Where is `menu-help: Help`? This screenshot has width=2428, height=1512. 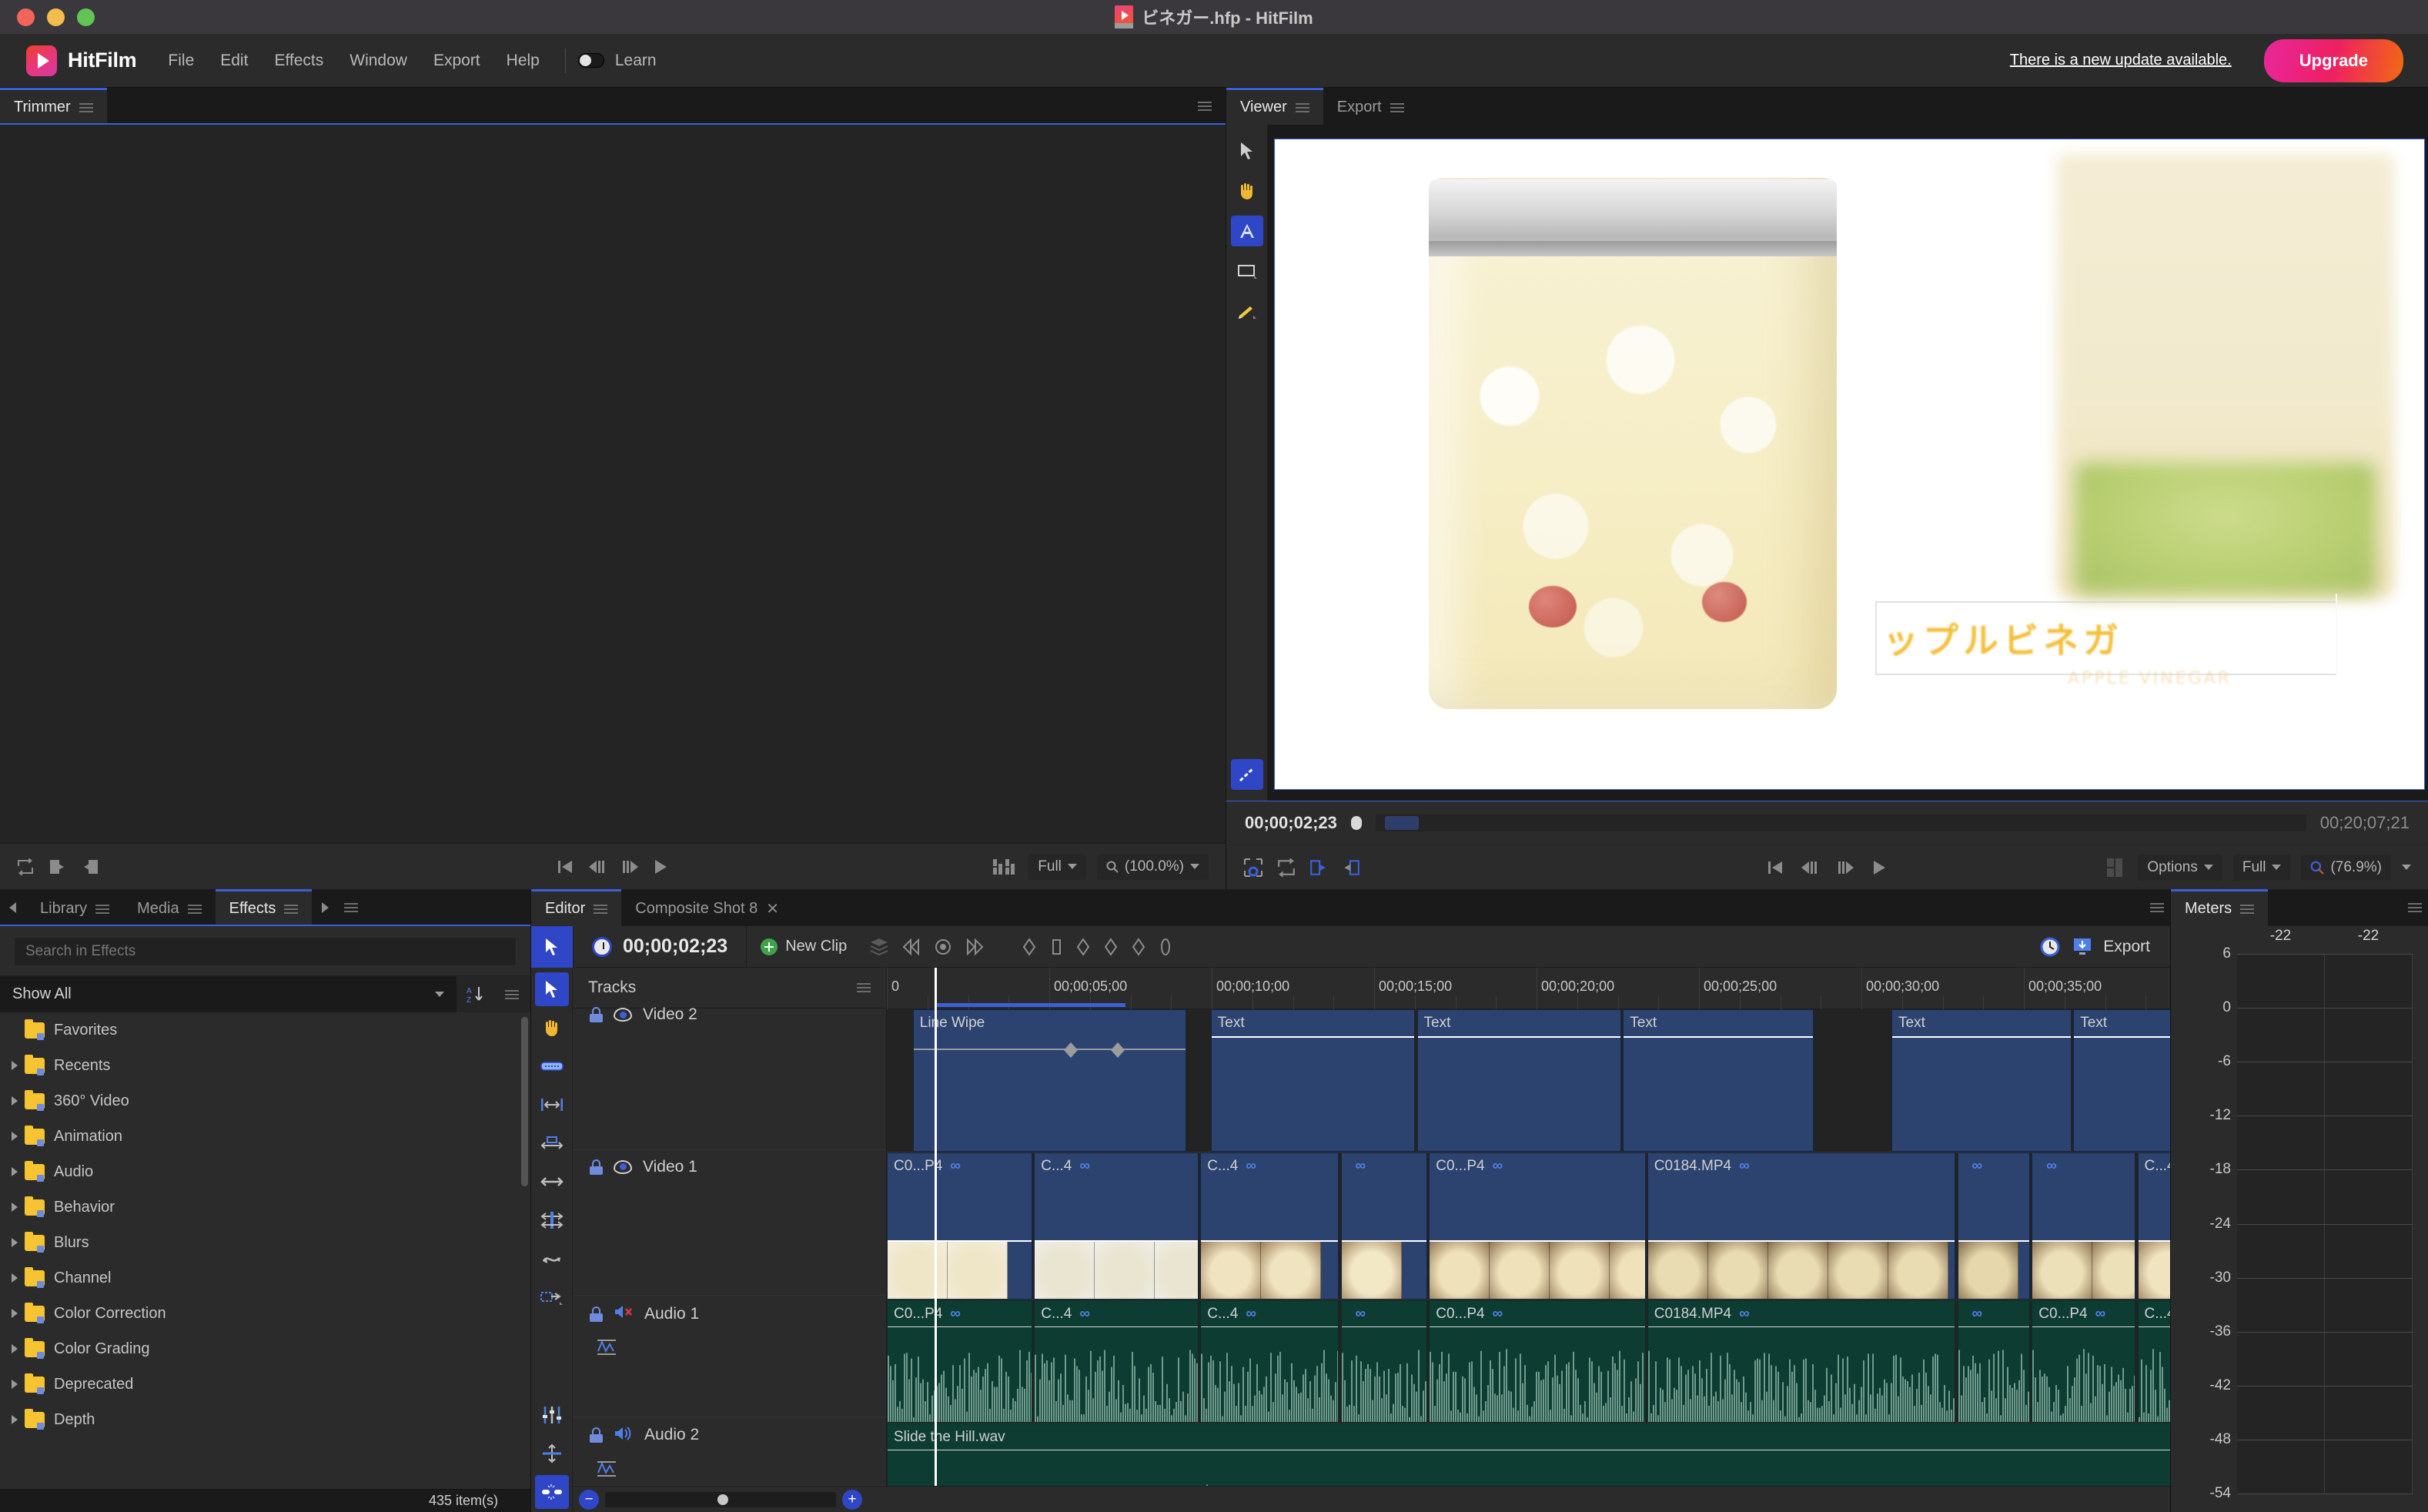 menu-help: Help is located at coordinates (523, 61).